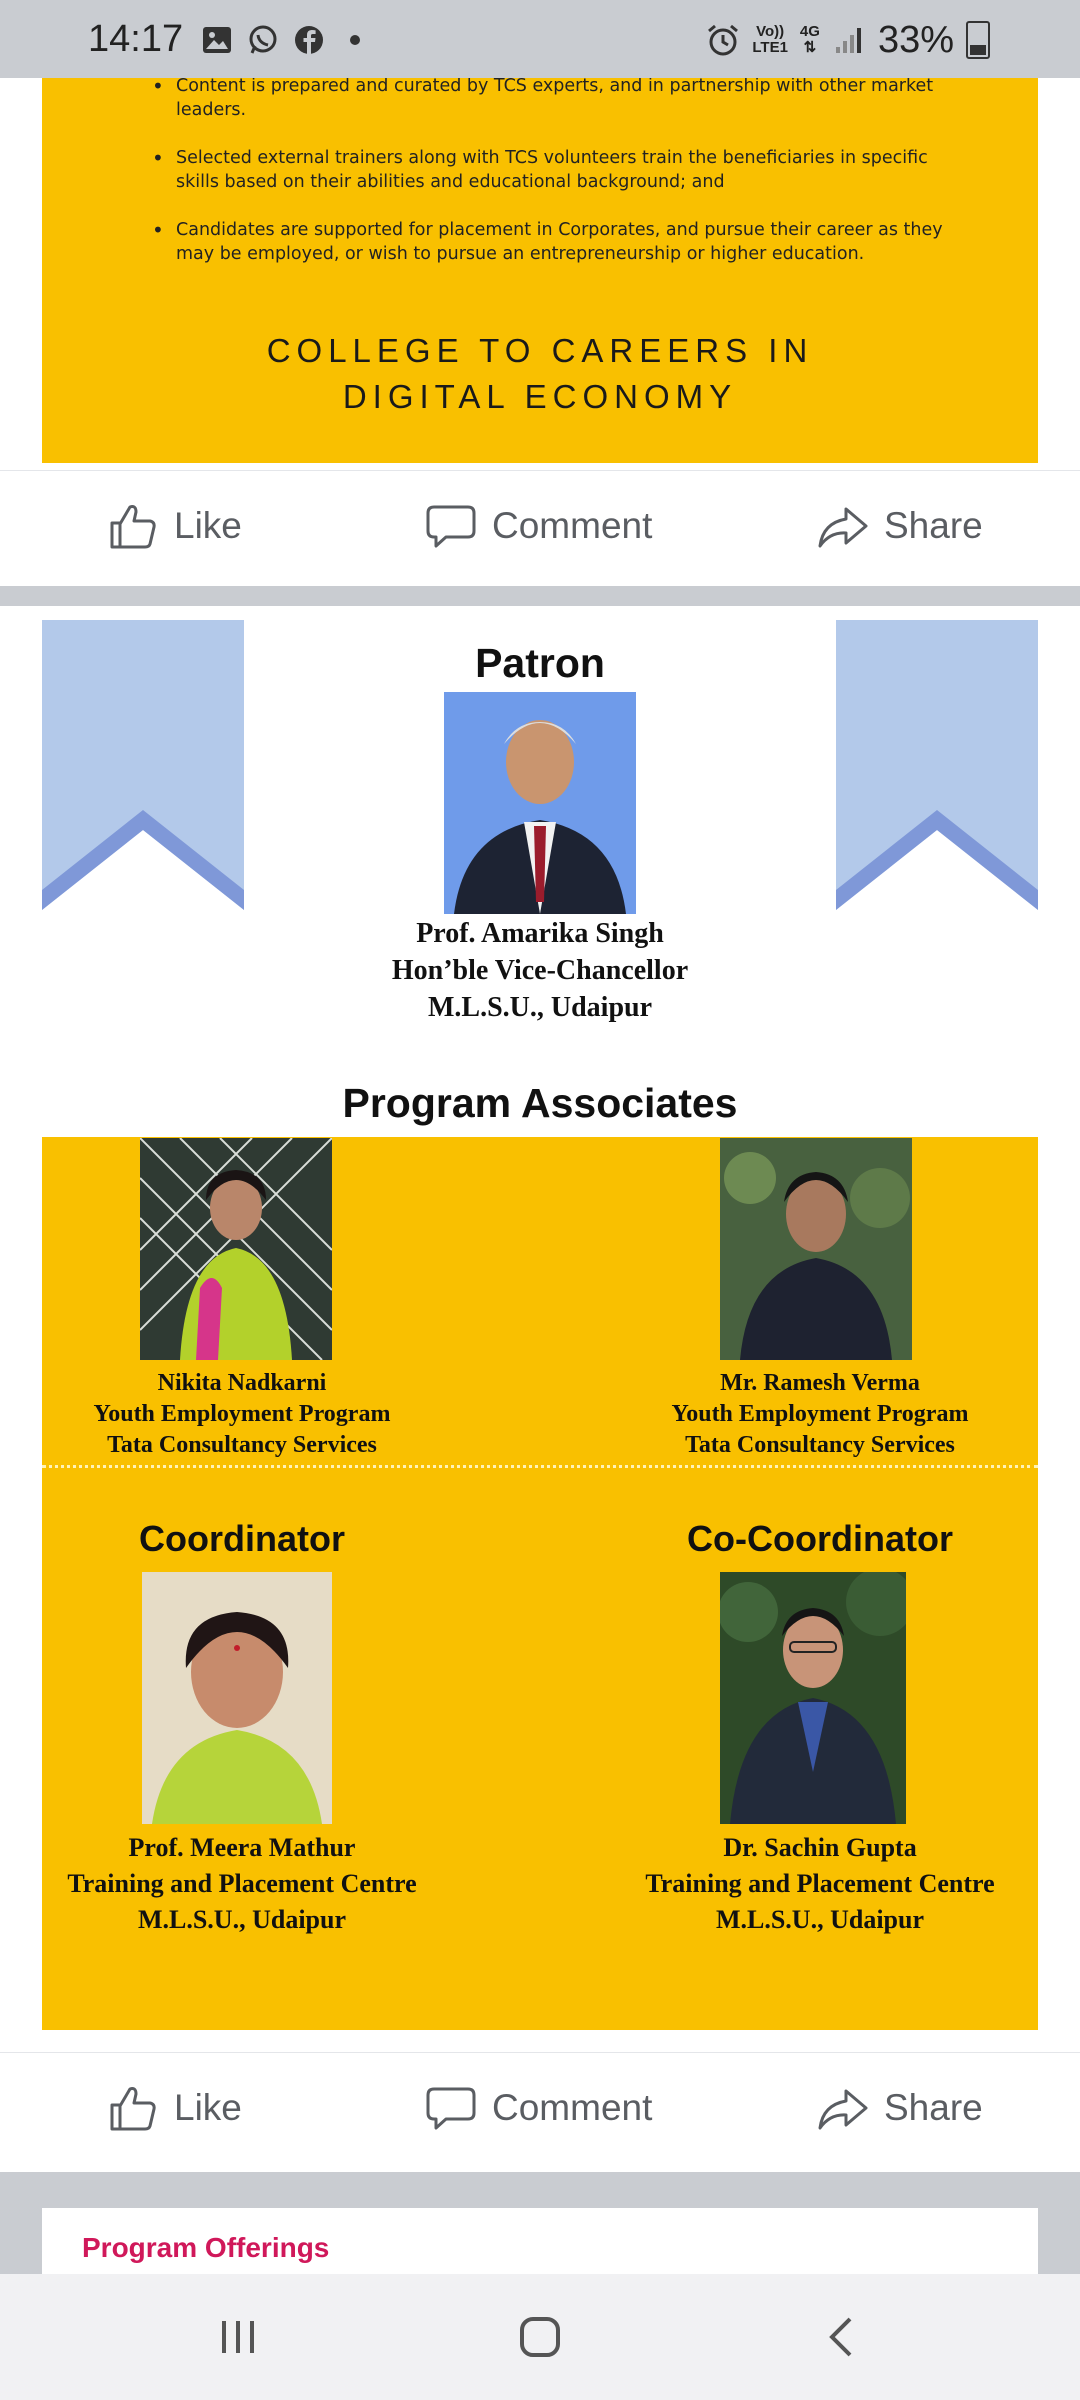 The height and width of the screenshot is (2400, 1080). Describe the element at coordinates (723, 40) in the screenshot. I see `alarm-icon` at that location.